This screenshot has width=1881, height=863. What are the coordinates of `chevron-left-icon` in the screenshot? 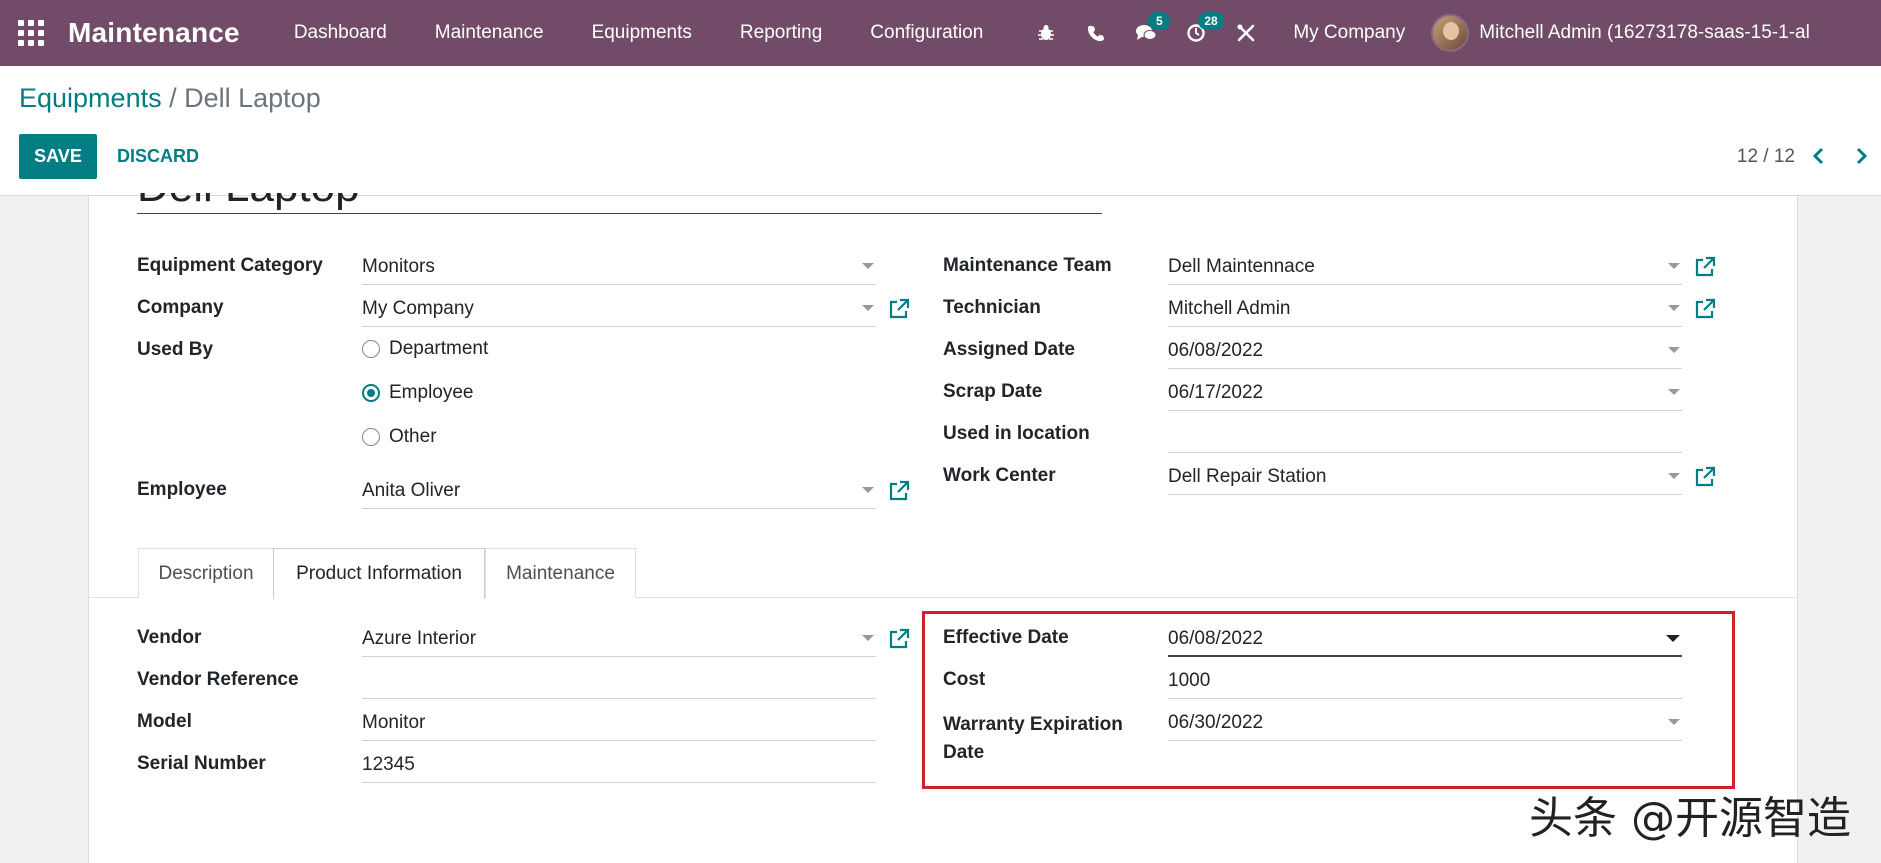 It's located at (1819, 156).